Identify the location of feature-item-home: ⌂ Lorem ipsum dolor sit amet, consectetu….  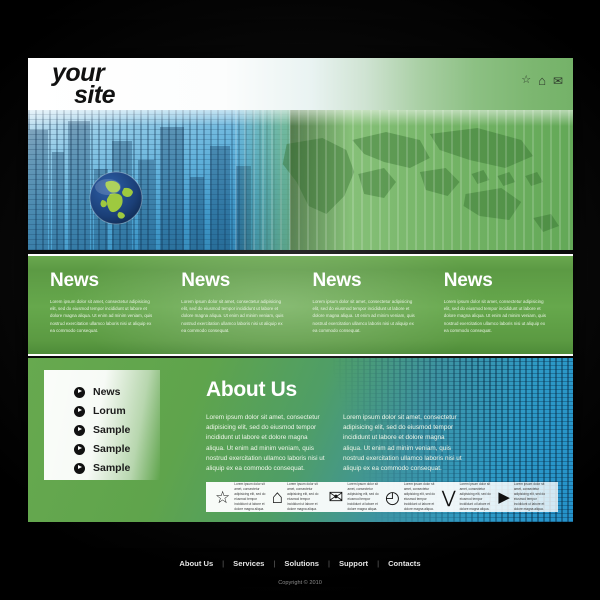
(297, 497).